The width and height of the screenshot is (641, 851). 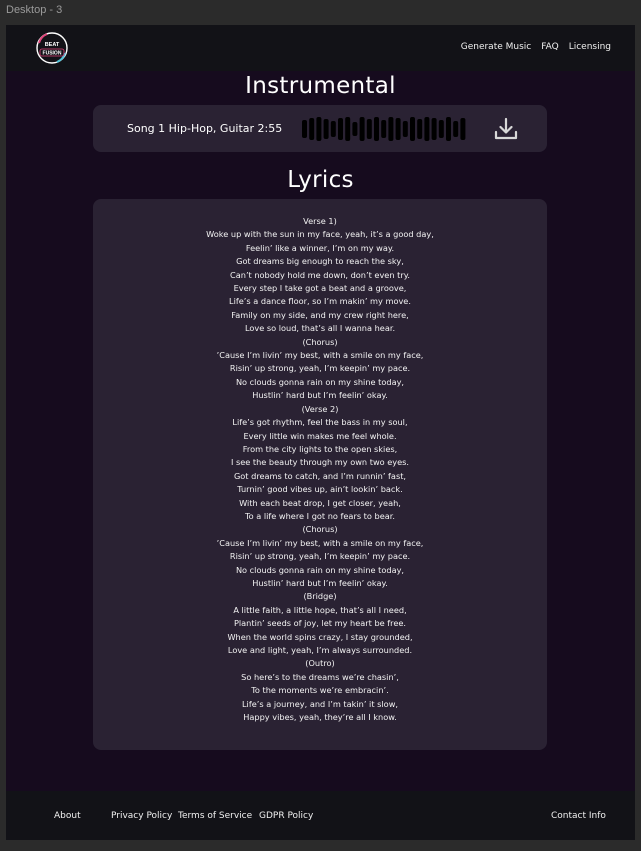 What do you see at coordinates (320, 221) in the screenshot?
I see `lyric-line: Verse 1)` at bounding box center [320, 221].